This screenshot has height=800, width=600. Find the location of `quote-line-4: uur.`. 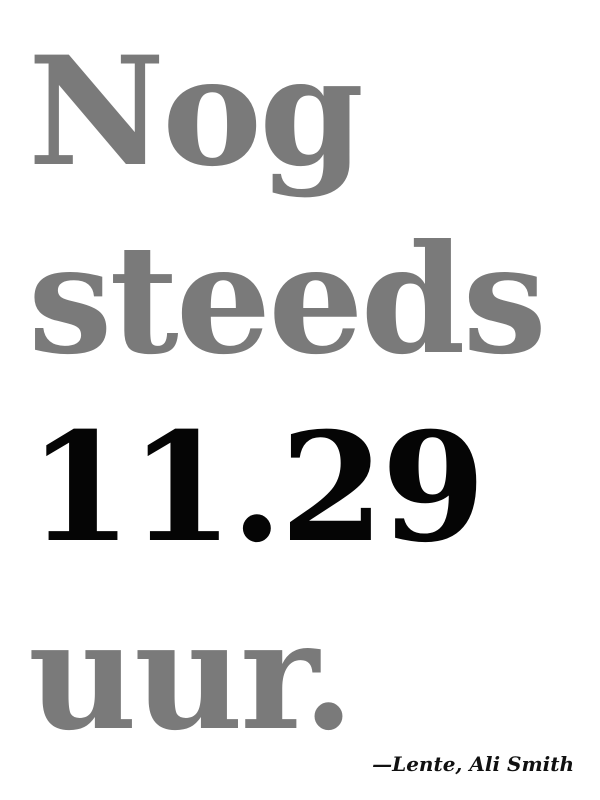

quote-line-4: uur. is located at coordinates (191, 676).